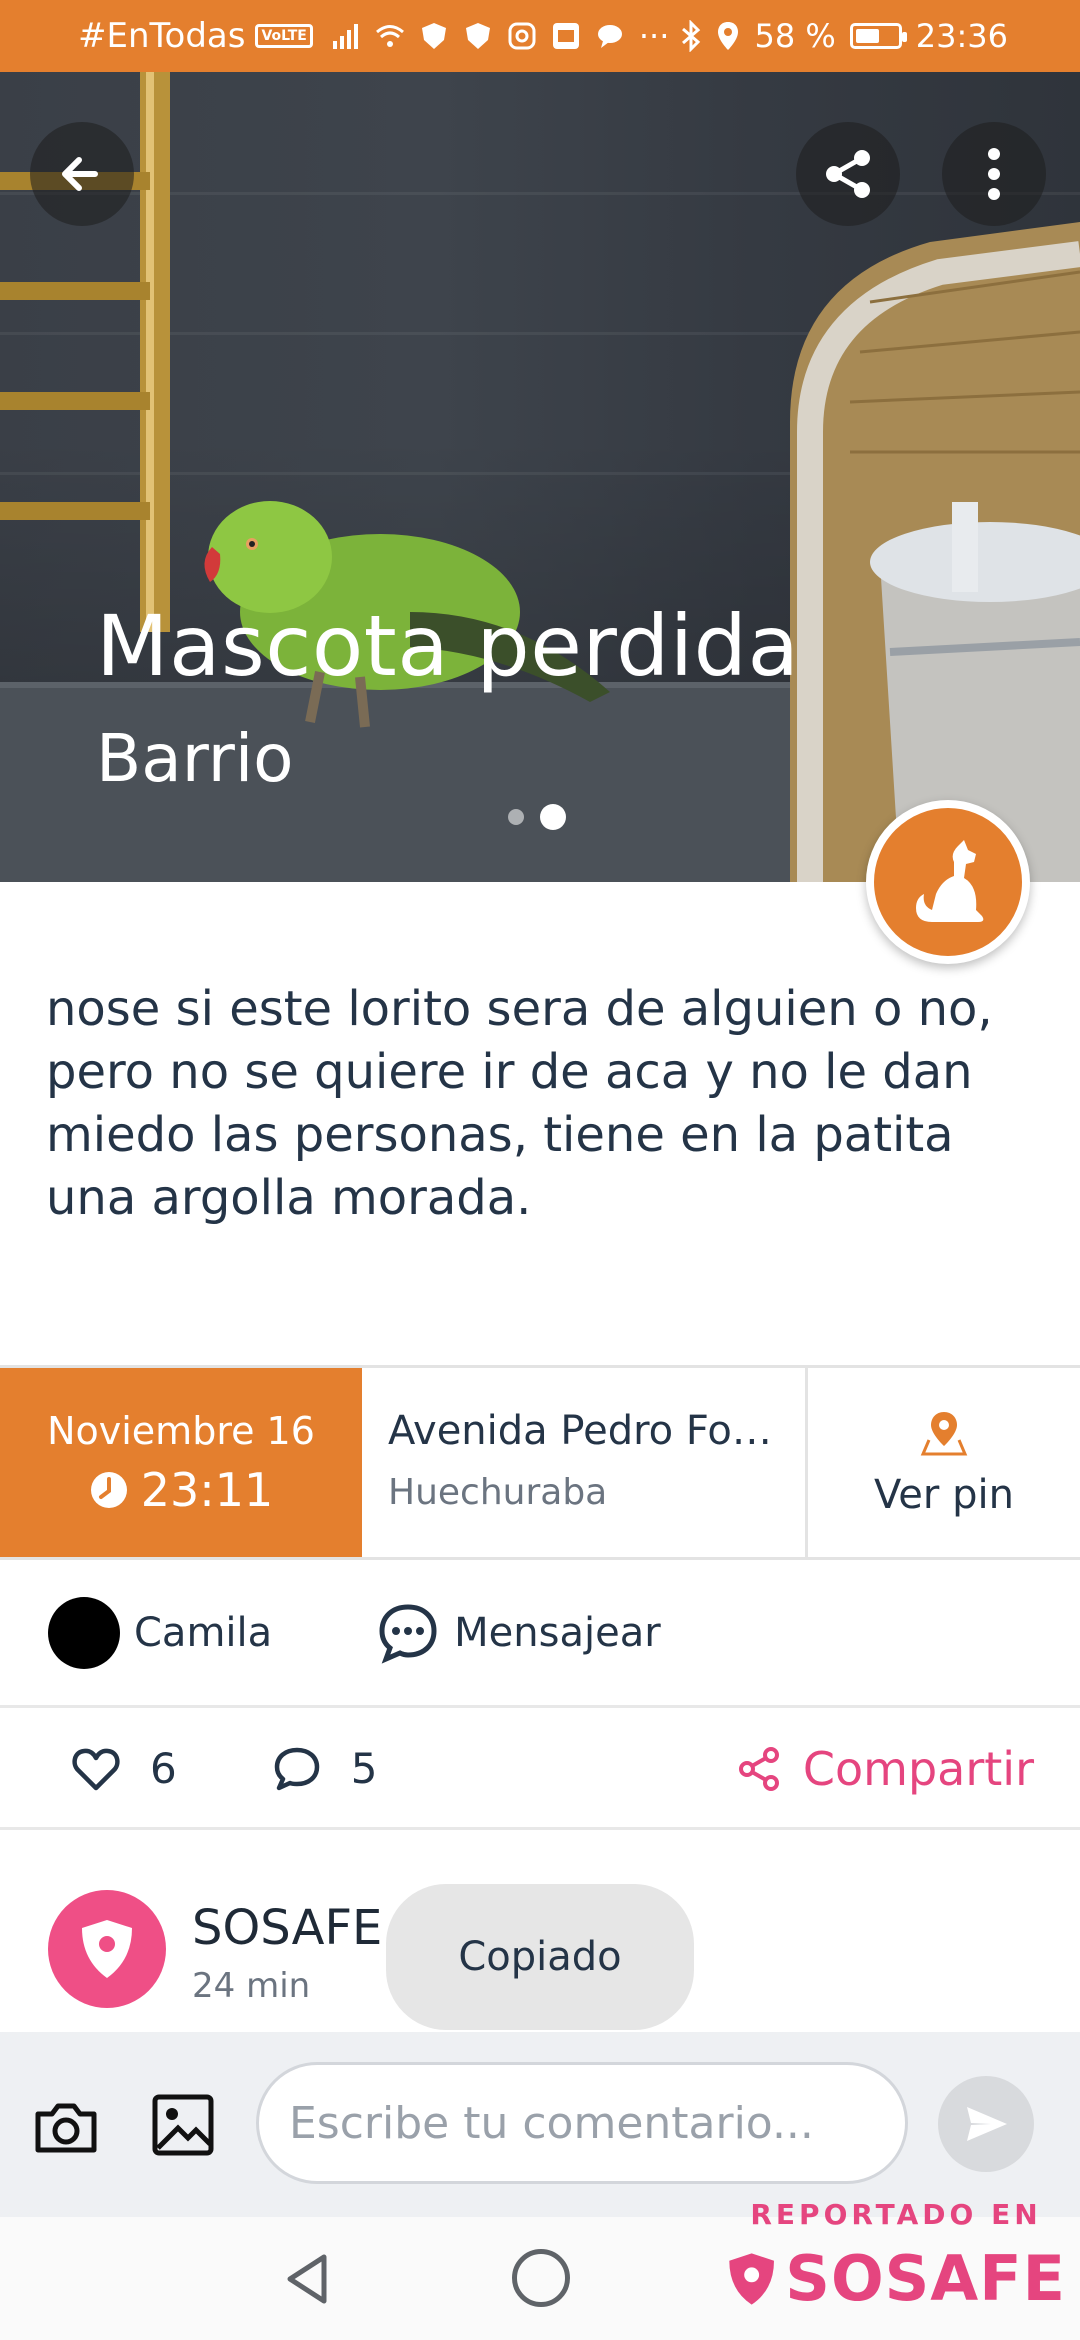 This screenshot has height=2340, width=1080. I want to click on battery-percent: 58 %, so click(795, 36).